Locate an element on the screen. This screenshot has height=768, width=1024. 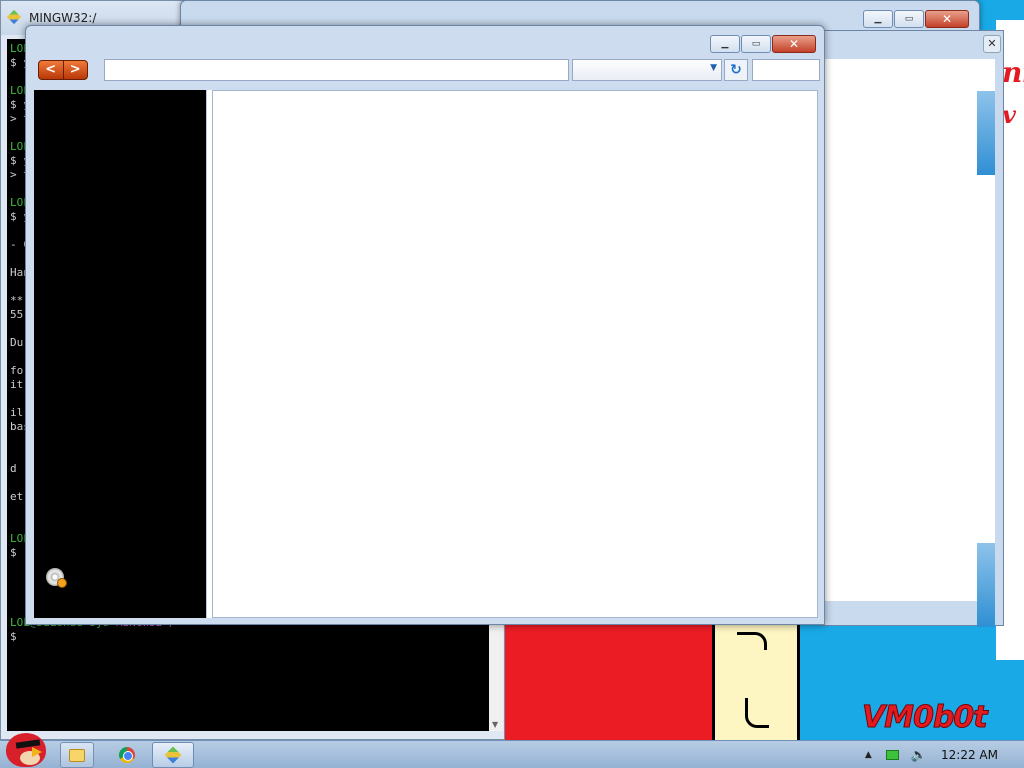
start-button is located at coordinates (28, 749).